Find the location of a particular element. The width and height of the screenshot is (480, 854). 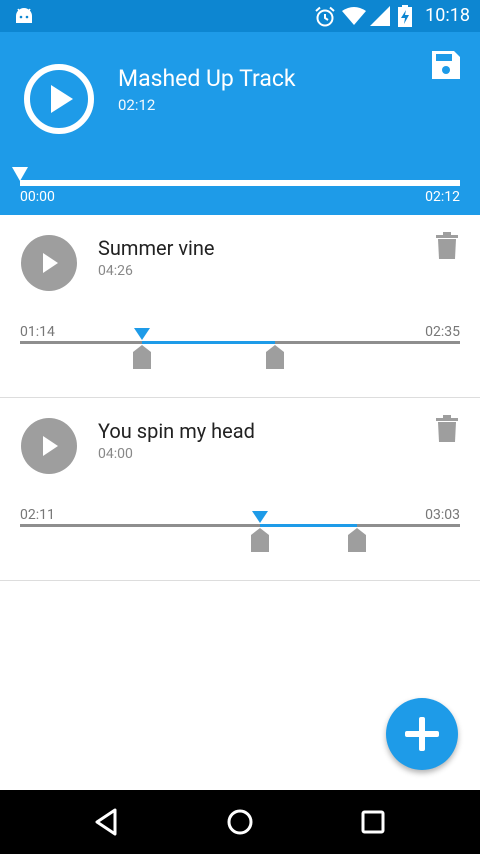

clip-end-time: 03:03 is located at coordinates (442, 515).